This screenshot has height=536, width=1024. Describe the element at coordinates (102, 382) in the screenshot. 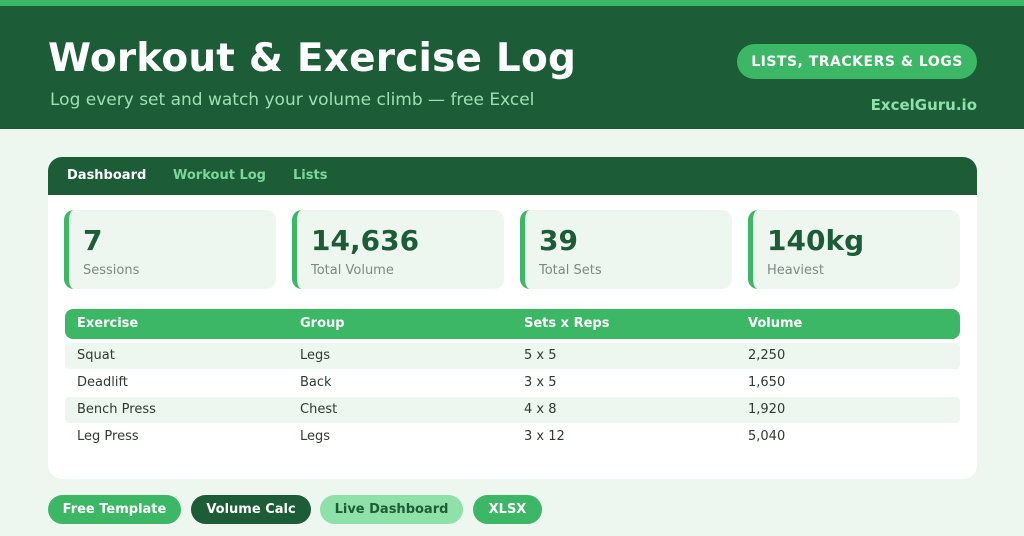

I see `cell-exercise: Deadlift` at that location.